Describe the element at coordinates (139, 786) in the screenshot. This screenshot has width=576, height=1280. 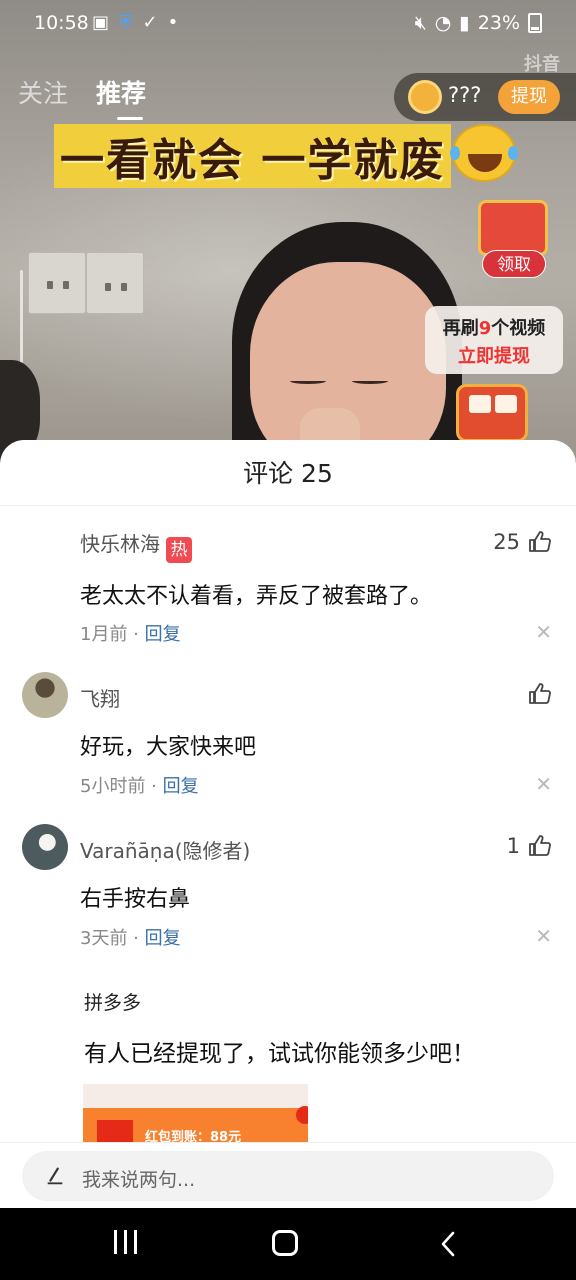
I see `comment-meta: 5小时前 · 回复` at that location.